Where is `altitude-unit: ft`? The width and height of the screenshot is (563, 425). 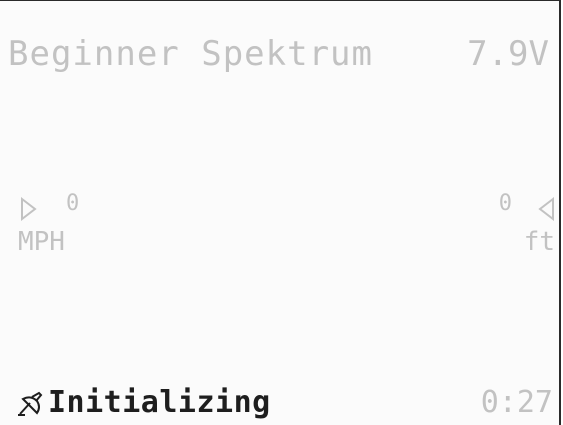 altitude-unit: ft is located at coordinates (539, 242).